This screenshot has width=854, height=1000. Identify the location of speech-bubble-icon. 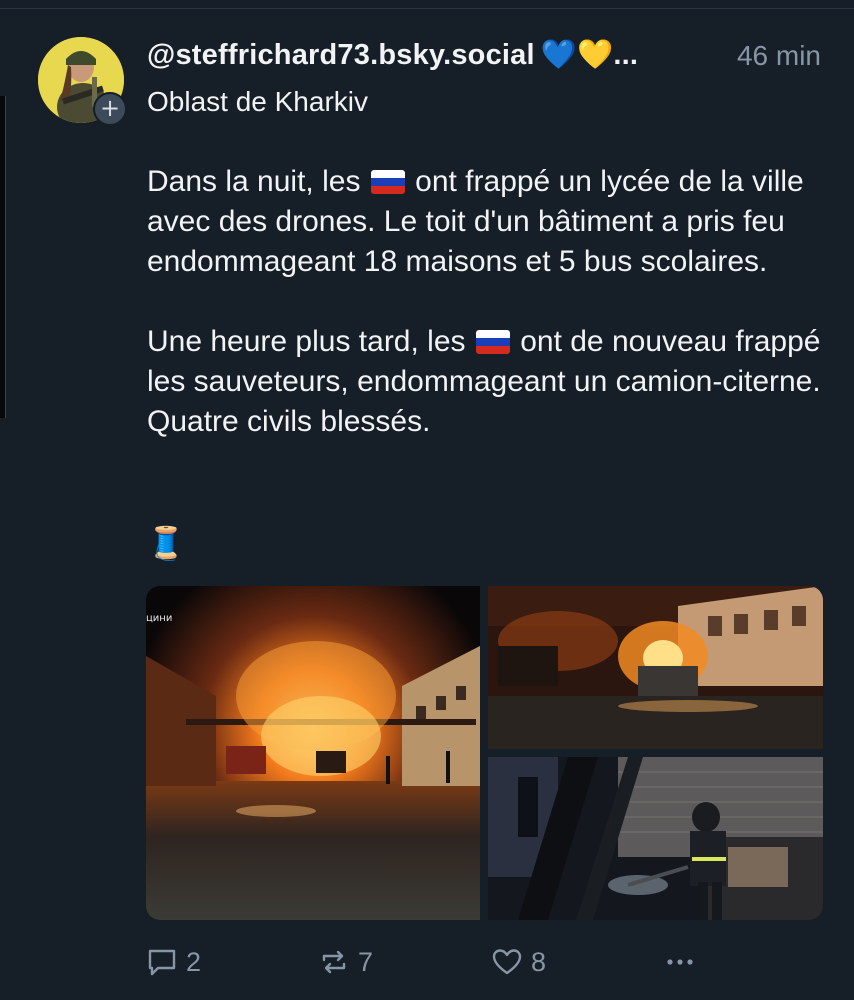
(162, 962).